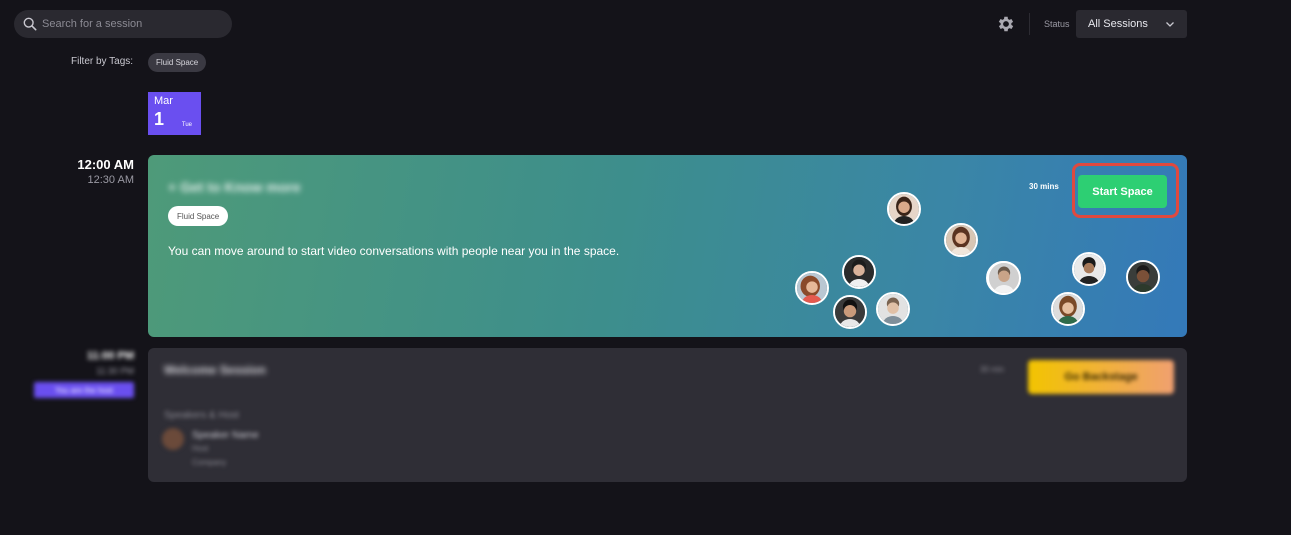 The image size is (1291, 535). Describe the element at coordinates (159, 119) in the screenshot. I see `date-day: 1` at that location.